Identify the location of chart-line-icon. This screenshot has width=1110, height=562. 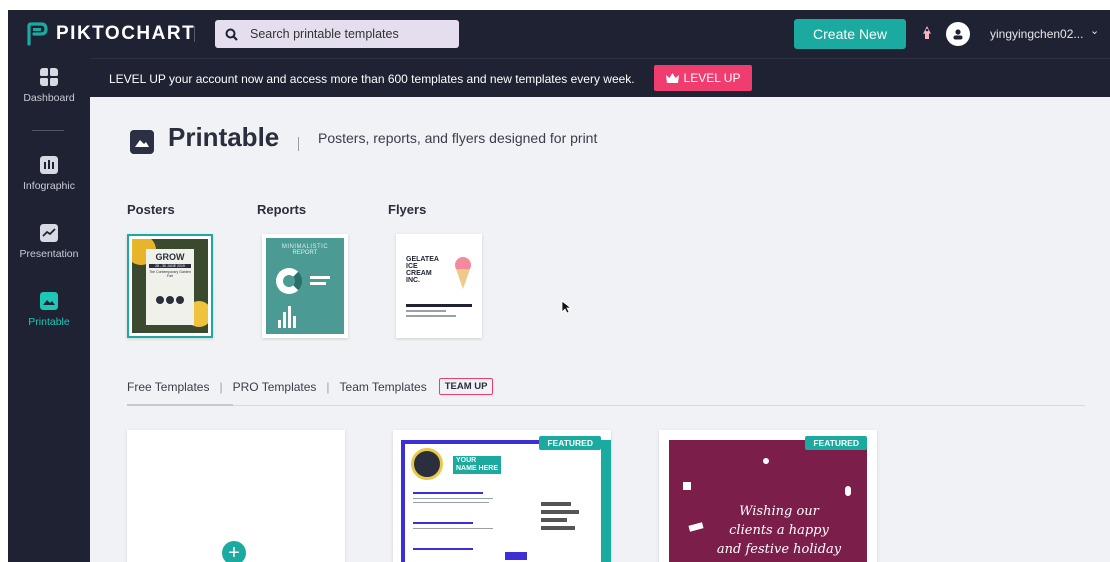
(49, 233).